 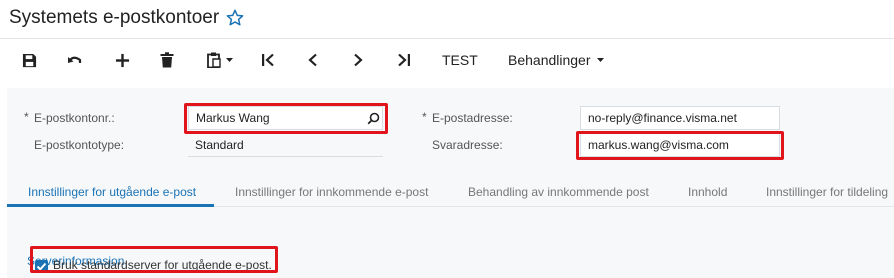 I want to click on trash-icon, so click(x=167, y=60).